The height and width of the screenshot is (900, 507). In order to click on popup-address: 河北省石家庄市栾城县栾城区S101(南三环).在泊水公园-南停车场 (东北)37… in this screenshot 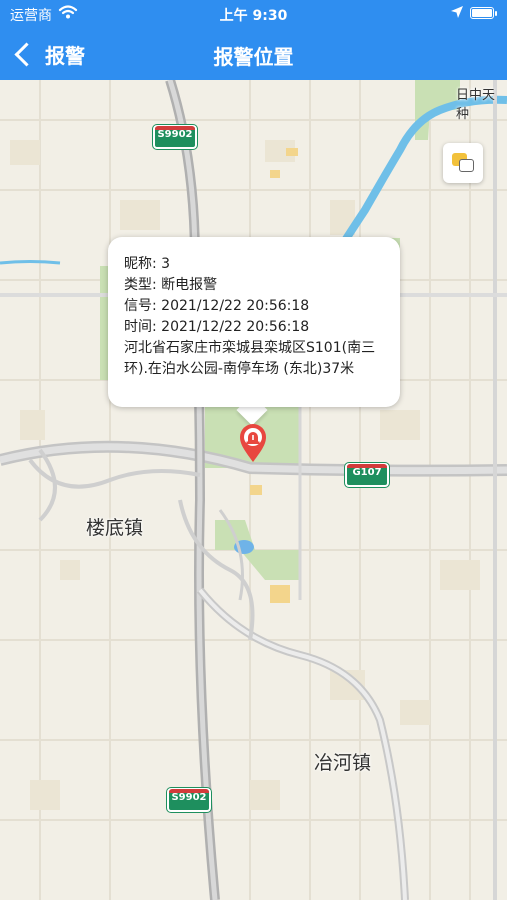, I will do `click(250, 358)`.